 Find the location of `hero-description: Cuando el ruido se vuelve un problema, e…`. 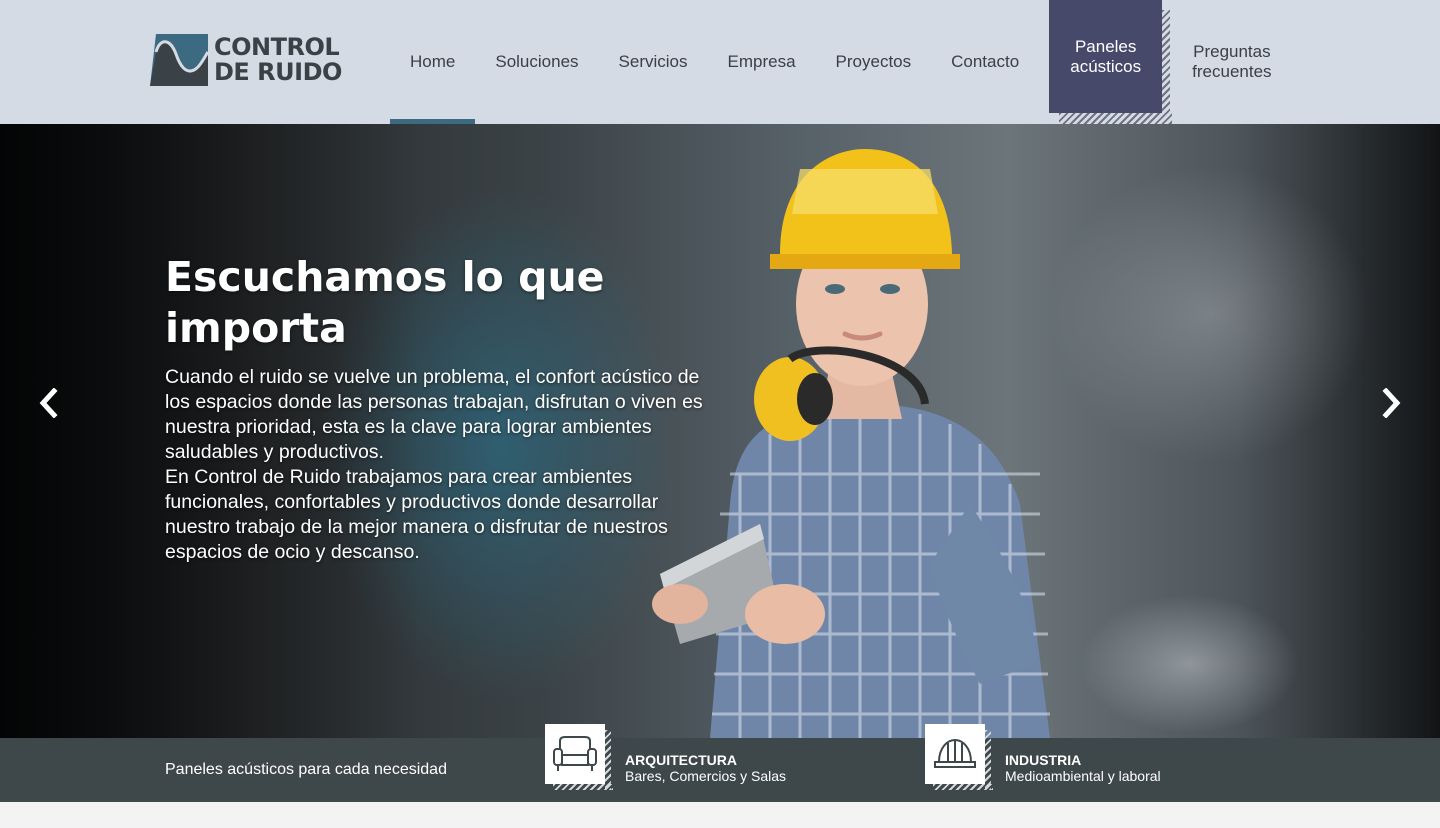

hero-description: Cuando el ruido se vuelve un problema, e… is located at coordinates (435, 465).